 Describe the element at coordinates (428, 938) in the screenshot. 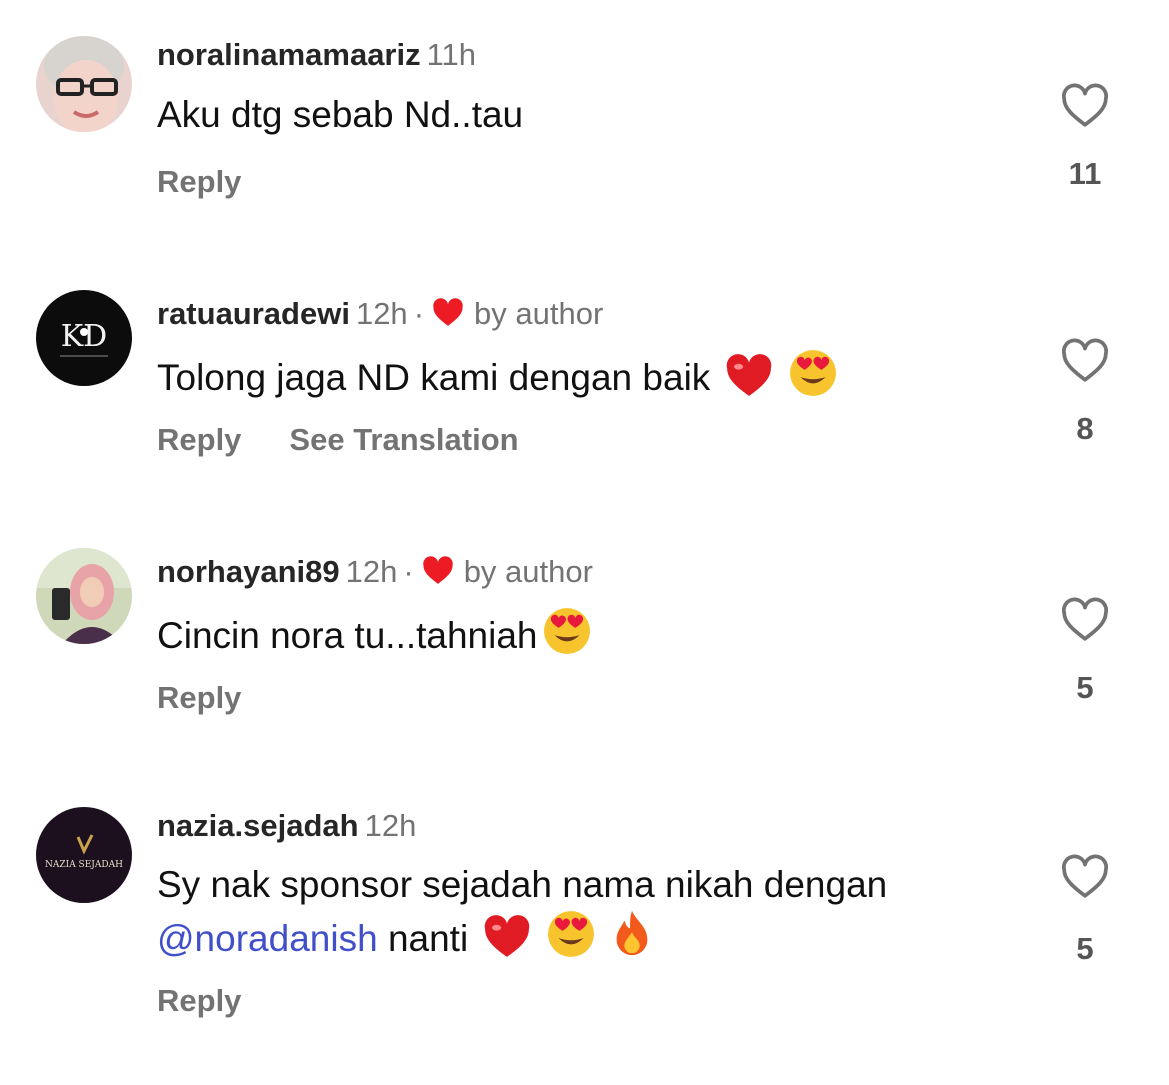

I see `comment-body-tail: nanti` at that location.